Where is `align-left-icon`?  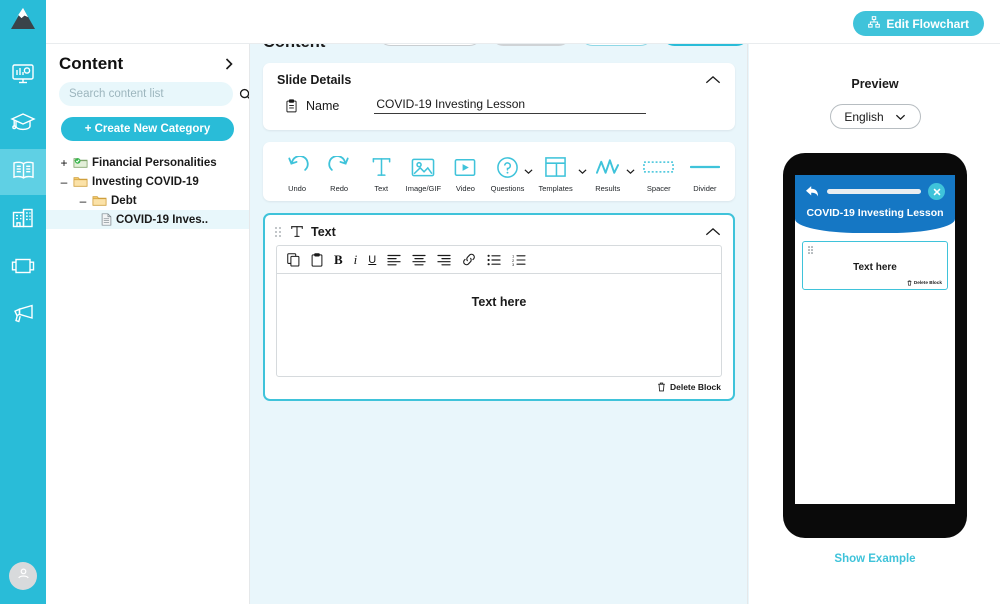 align-left-icon is located at coordinates (394, 259).